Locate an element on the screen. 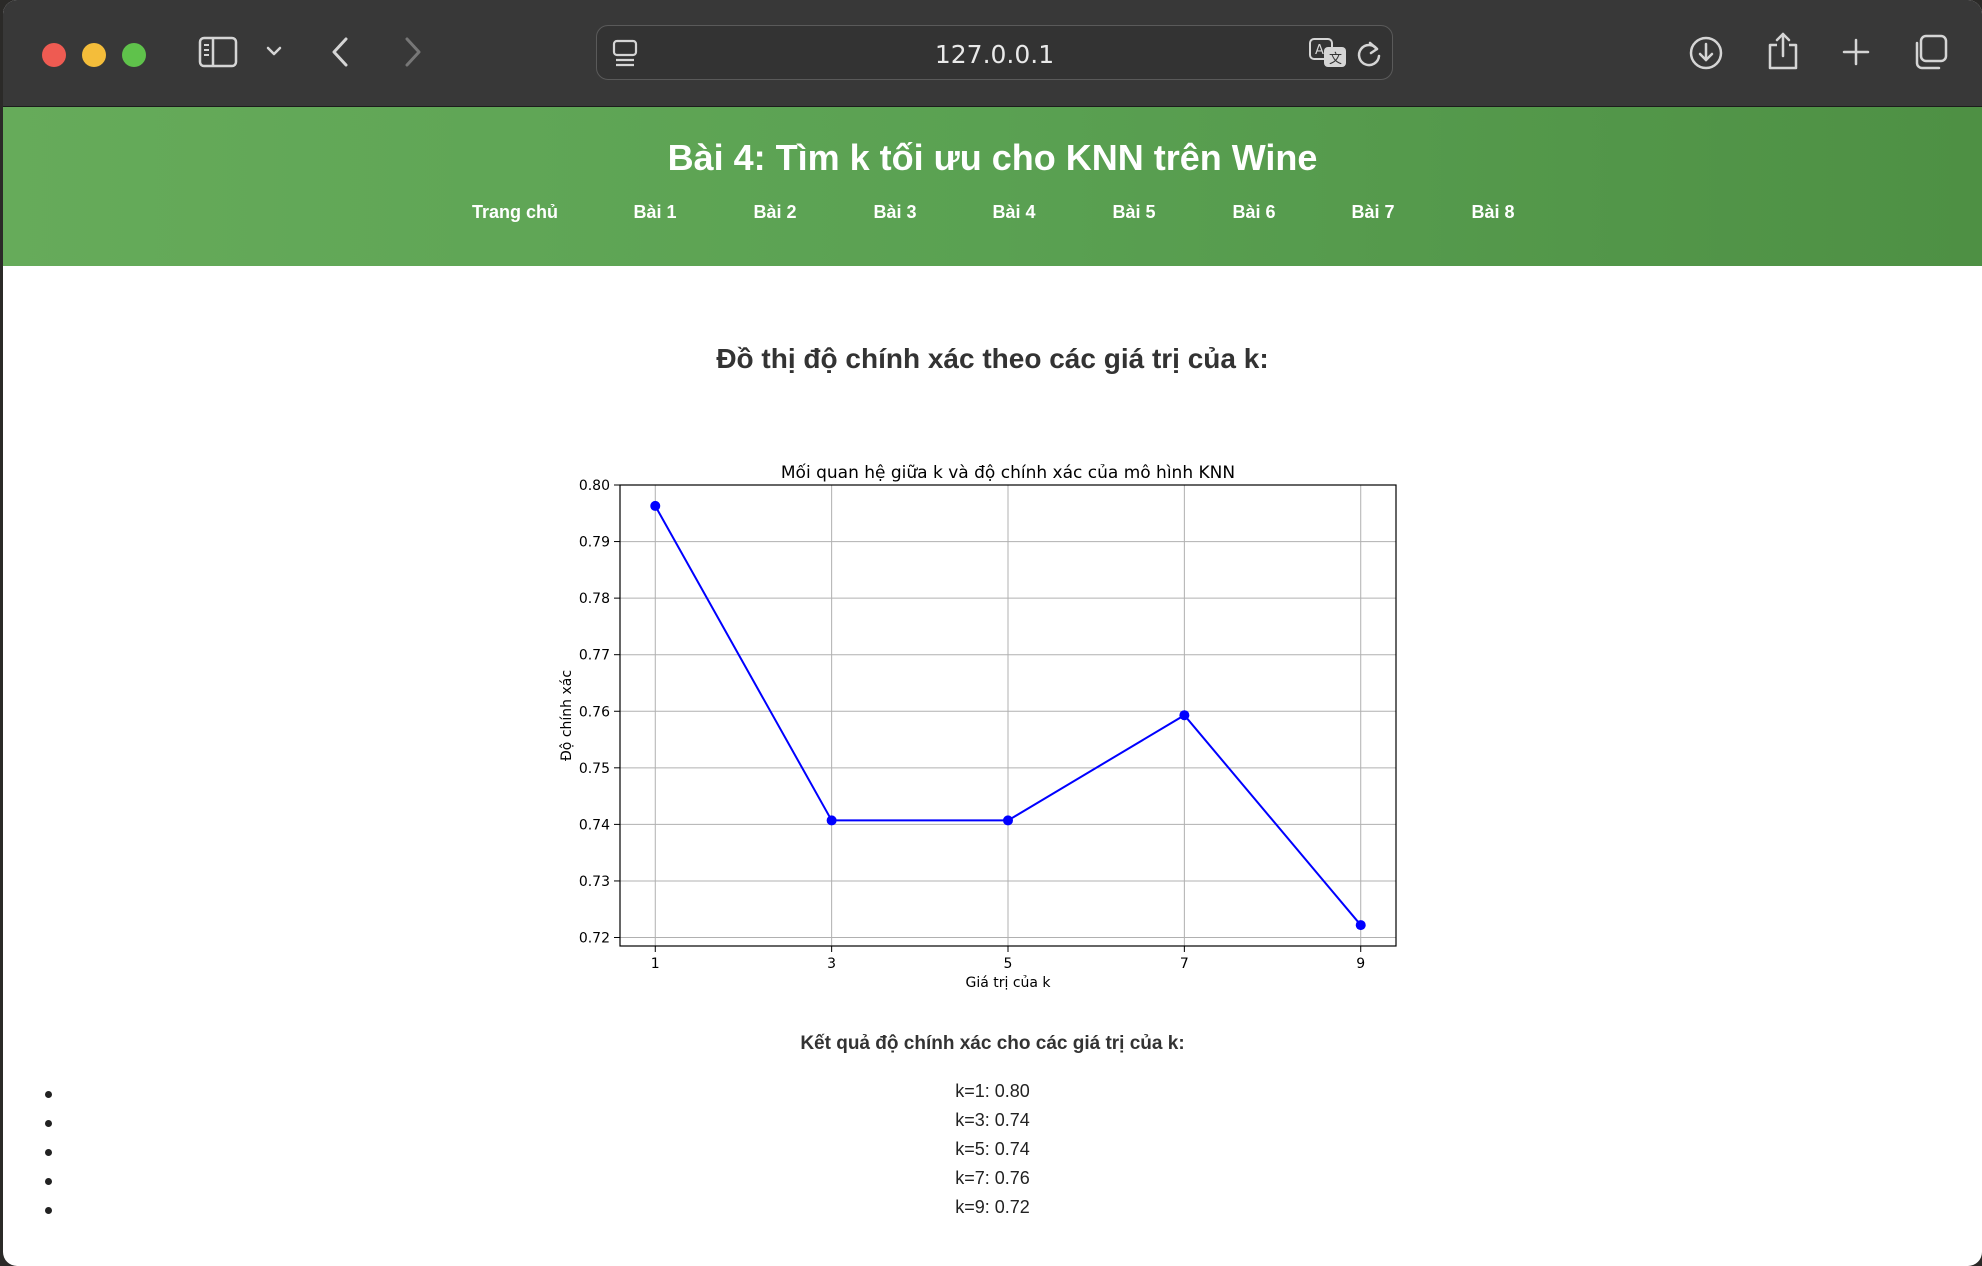 This screenshot has height=1266, width=1982. x-tick-label: 3 is located at coordinates (831, 964).